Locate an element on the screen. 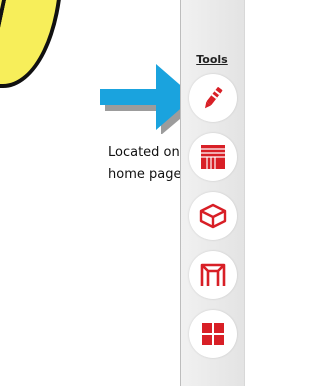 The image size is (320, 386). speech-bubble-tail is located at coordinates (6, 22).